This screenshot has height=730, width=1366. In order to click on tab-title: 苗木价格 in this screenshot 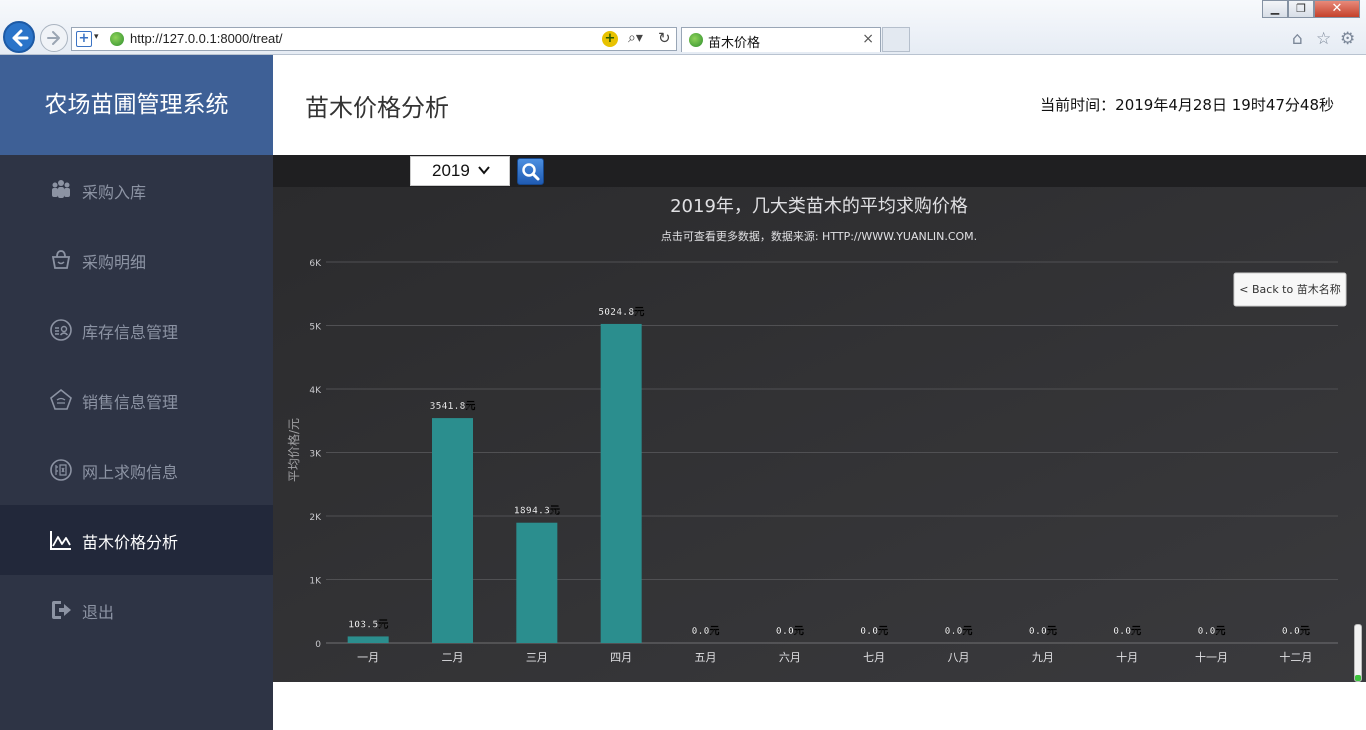, I will do `click(734, 43)`.